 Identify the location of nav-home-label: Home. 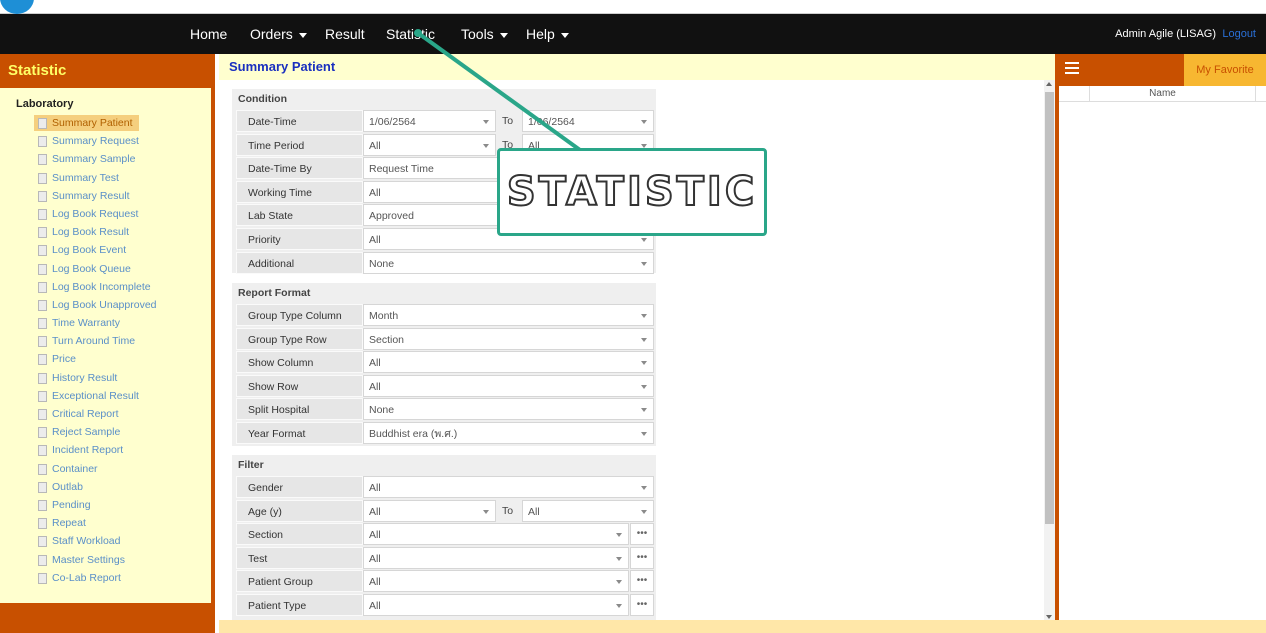
(209, 34).